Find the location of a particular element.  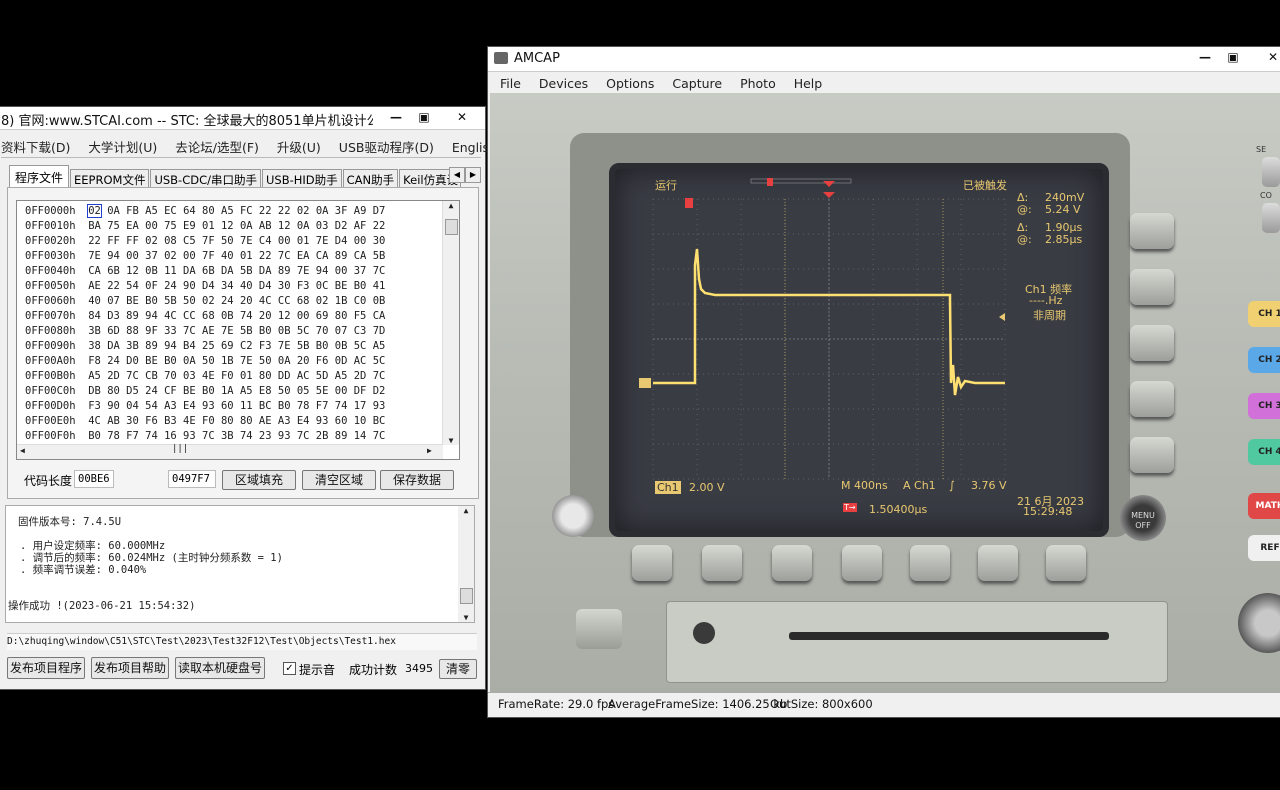

menu-devices: Devices is located at coordinates (563, 83).